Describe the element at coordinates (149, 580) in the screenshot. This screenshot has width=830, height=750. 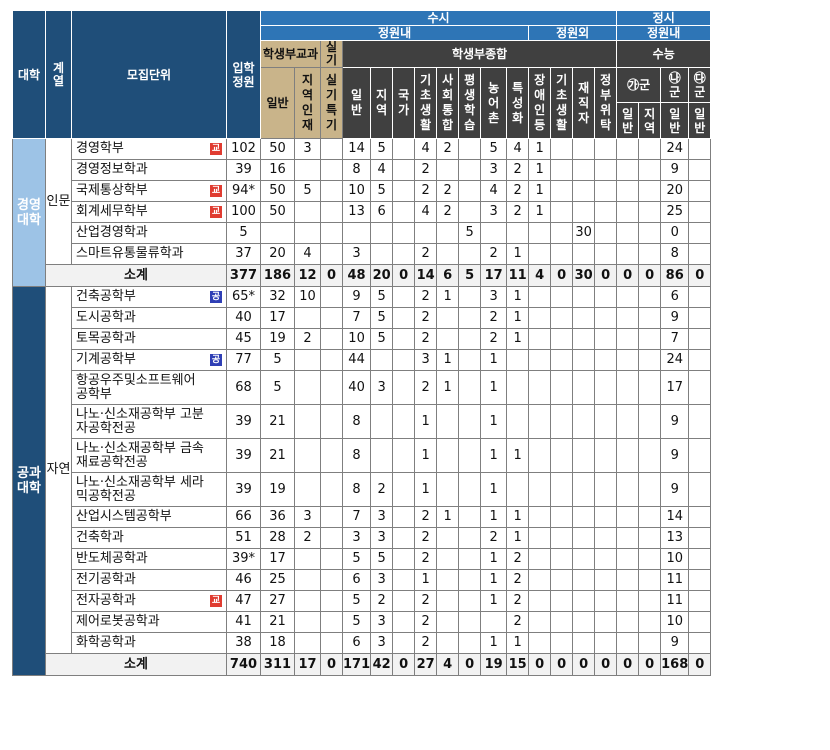
I see `unit-cell: 전기공학과` at that location.